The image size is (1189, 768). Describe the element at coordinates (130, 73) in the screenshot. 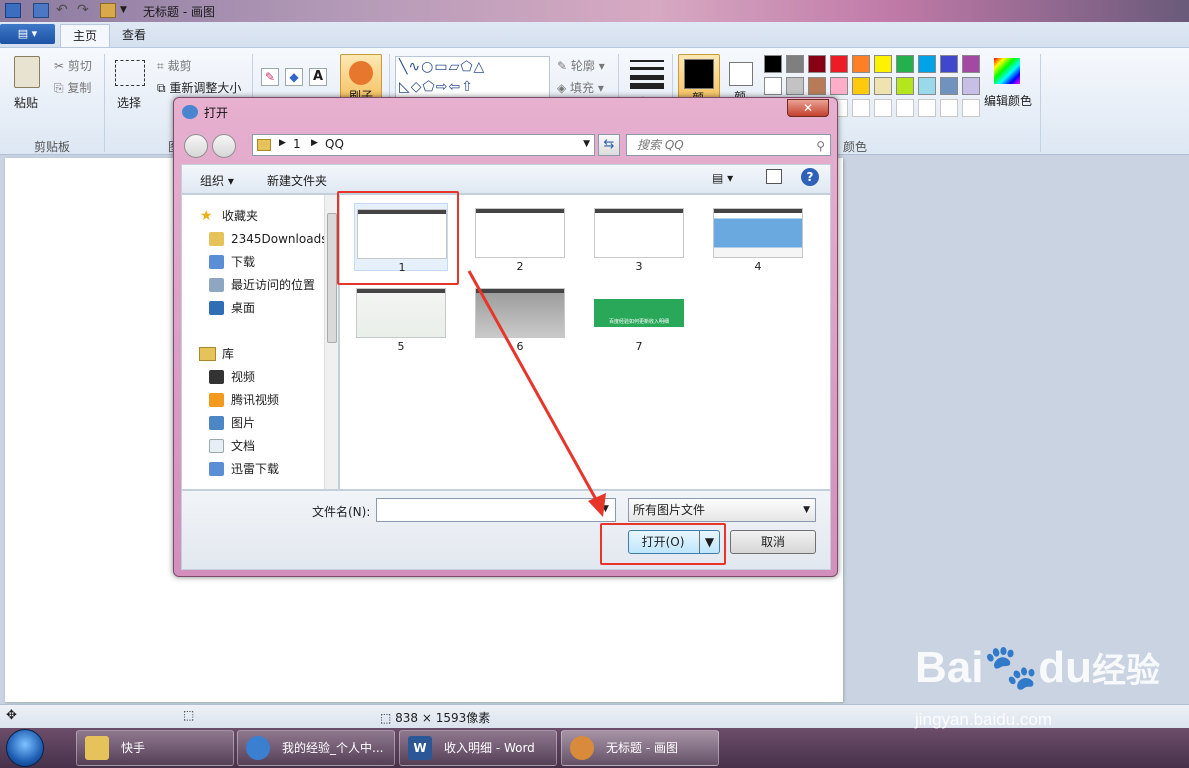

I see `select-icon` at that location.